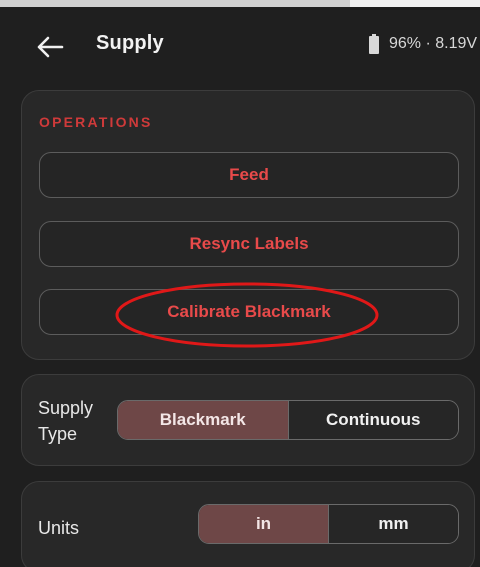 The width and height of the screenshot is (480, 567). What do you see at coordinates (59, 528) in the screenshot?
I see `units-label: Units` at bounding box center [59, 528].